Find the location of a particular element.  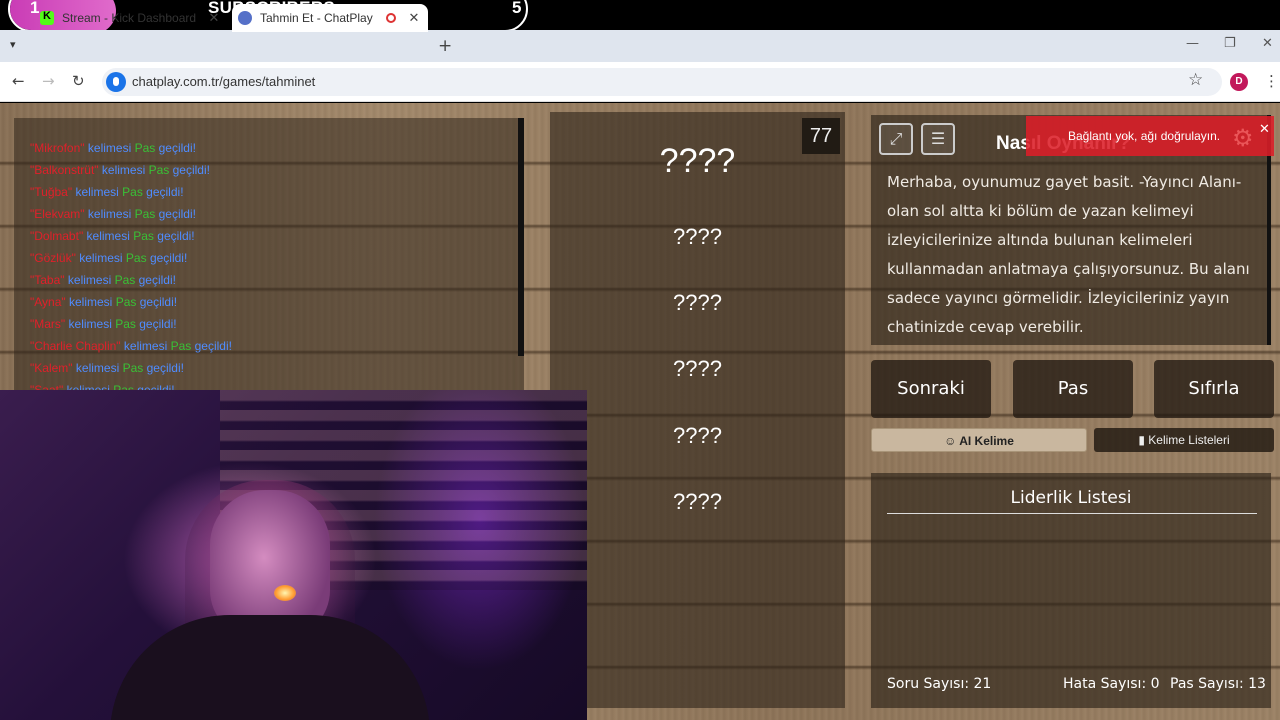

pass-count: Pas Sayısı: 13 is located at coordinates (1218, 684).